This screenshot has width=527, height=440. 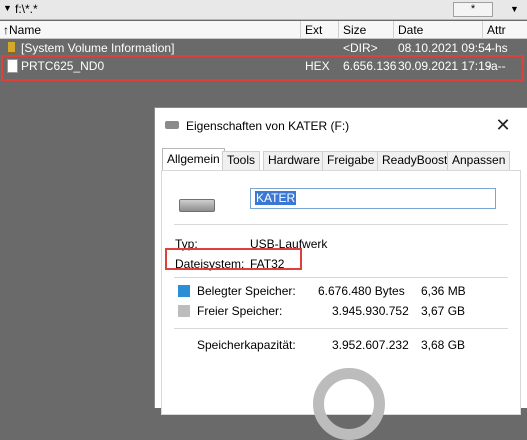 I want to click on capacity-size: 3,68 GB, so click(x=443, y=345).